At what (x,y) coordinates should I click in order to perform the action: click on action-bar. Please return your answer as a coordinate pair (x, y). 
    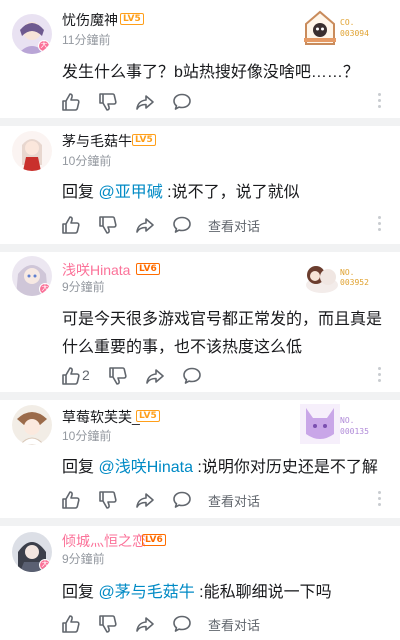
    Looking at the image, I should click on (225, 102).